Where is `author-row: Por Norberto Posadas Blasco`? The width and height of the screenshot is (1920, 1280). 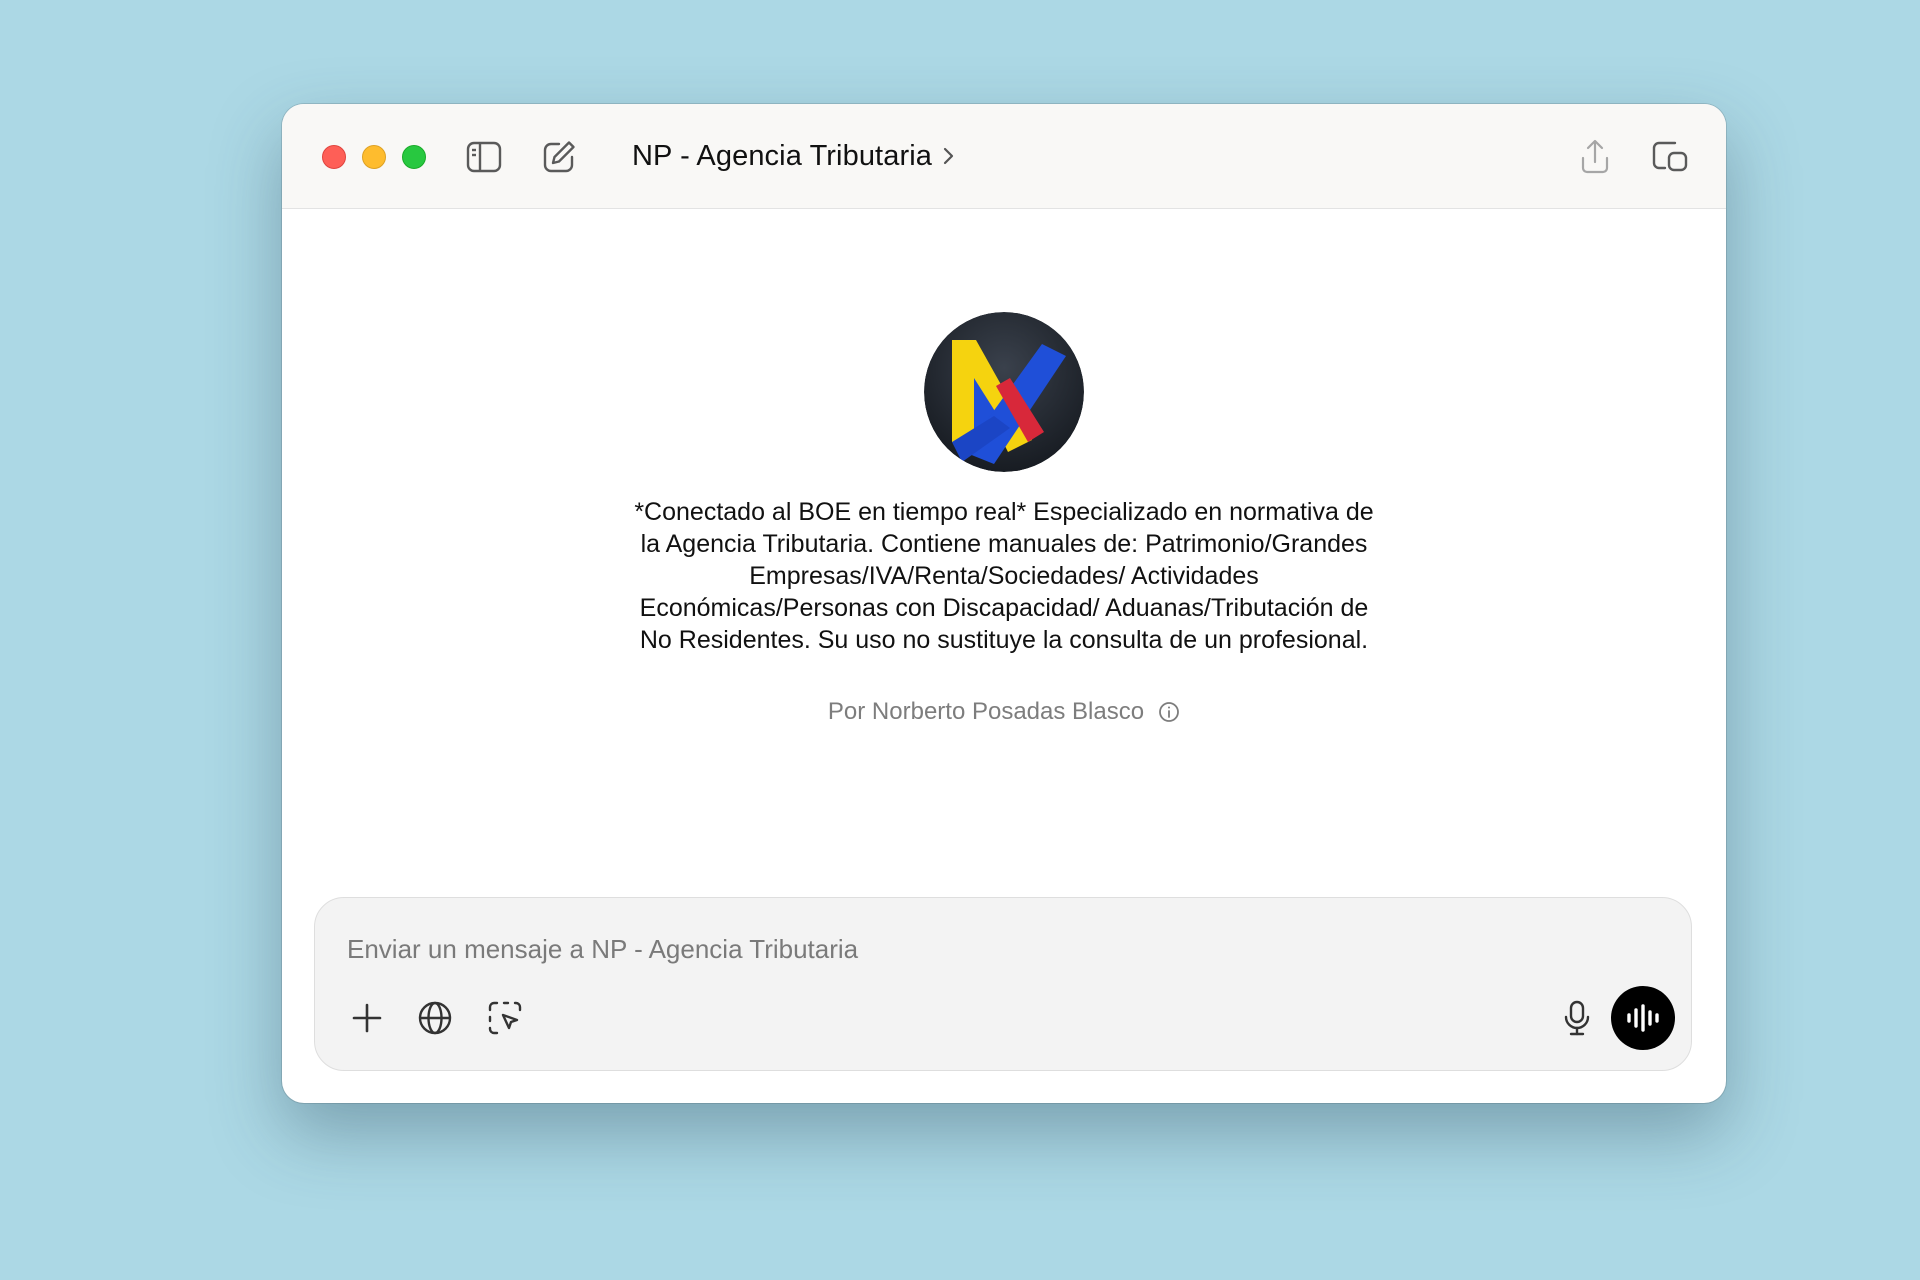 author-row: Por Norberto Posadas Blasco is located at coordinates (1004, 712).